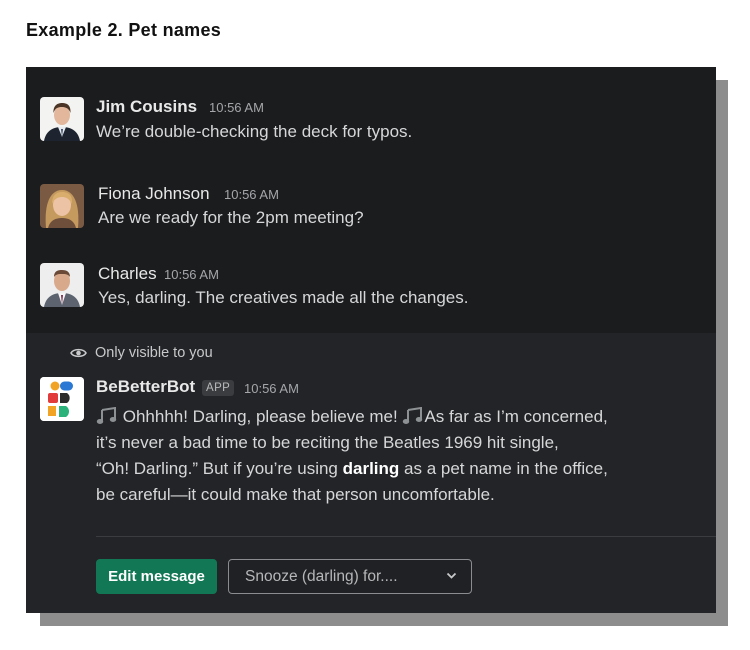 Image resolution: width=750 pixels, height=650 pixels. Describe the element at coordinates (231, 217) in the screenshot. I see `message-text: Are we ready for the 2pm meeting?` at that location.